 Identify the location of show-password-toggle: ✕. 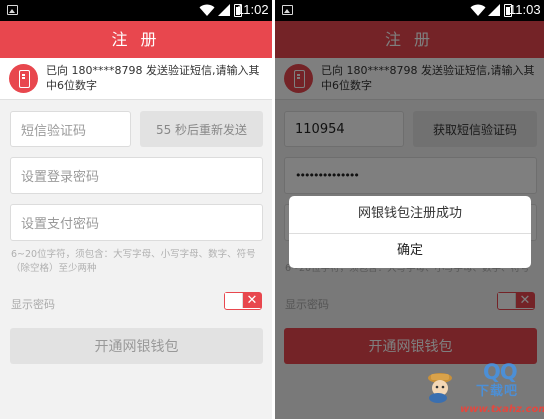
(243, 301).